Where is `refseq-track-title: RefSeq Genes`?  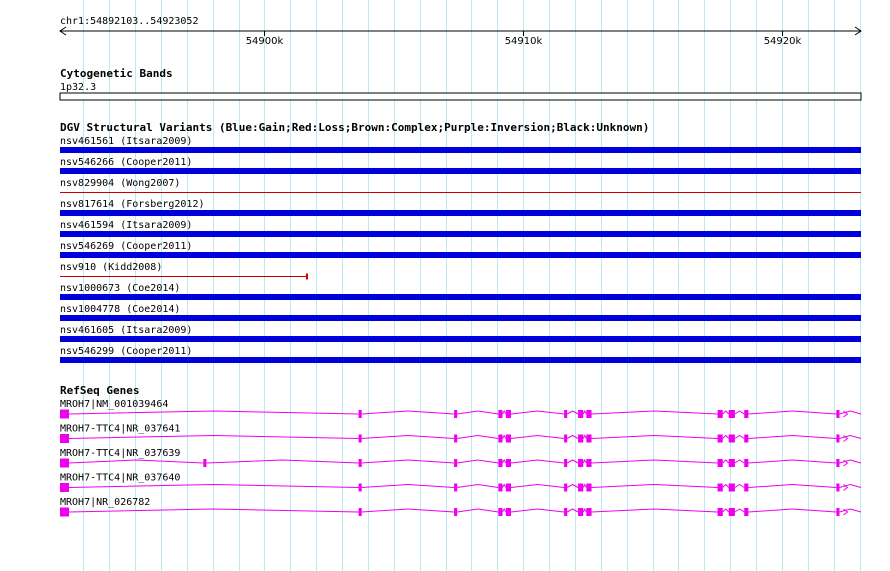
refseq-track-title: RefSeq Genes is located at coordinates (99, 390).